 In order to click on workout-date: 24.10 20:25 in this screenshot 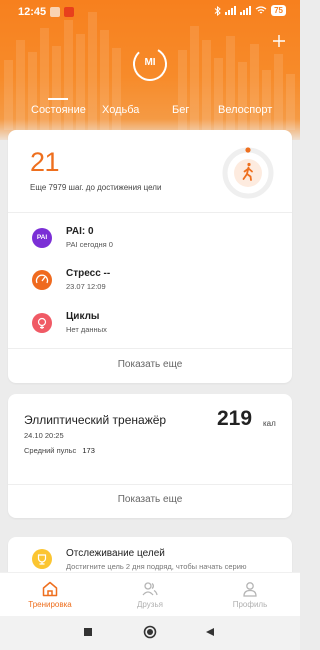, I will do `click(44, 435)`.